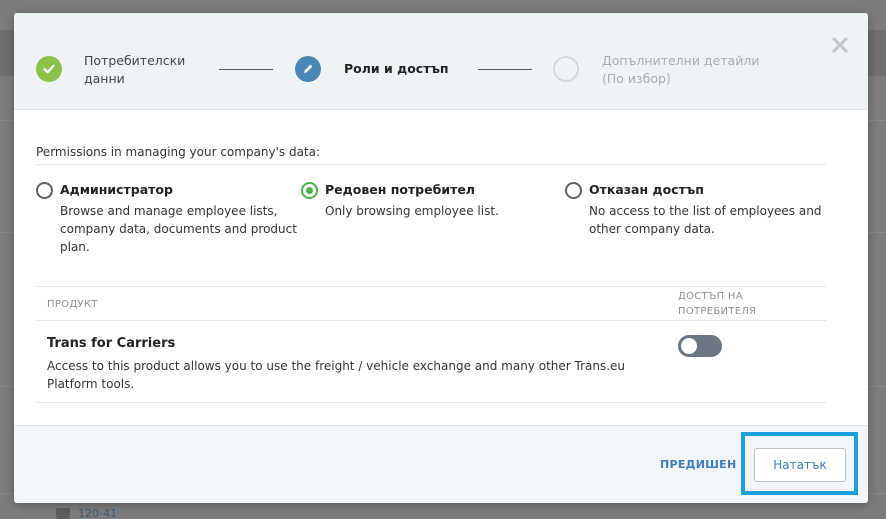 The image size is (886, 519). Describe the element at coordinates (396, 68) in the screenshot. I see `step-2-label: Роли и достъп` at that location.